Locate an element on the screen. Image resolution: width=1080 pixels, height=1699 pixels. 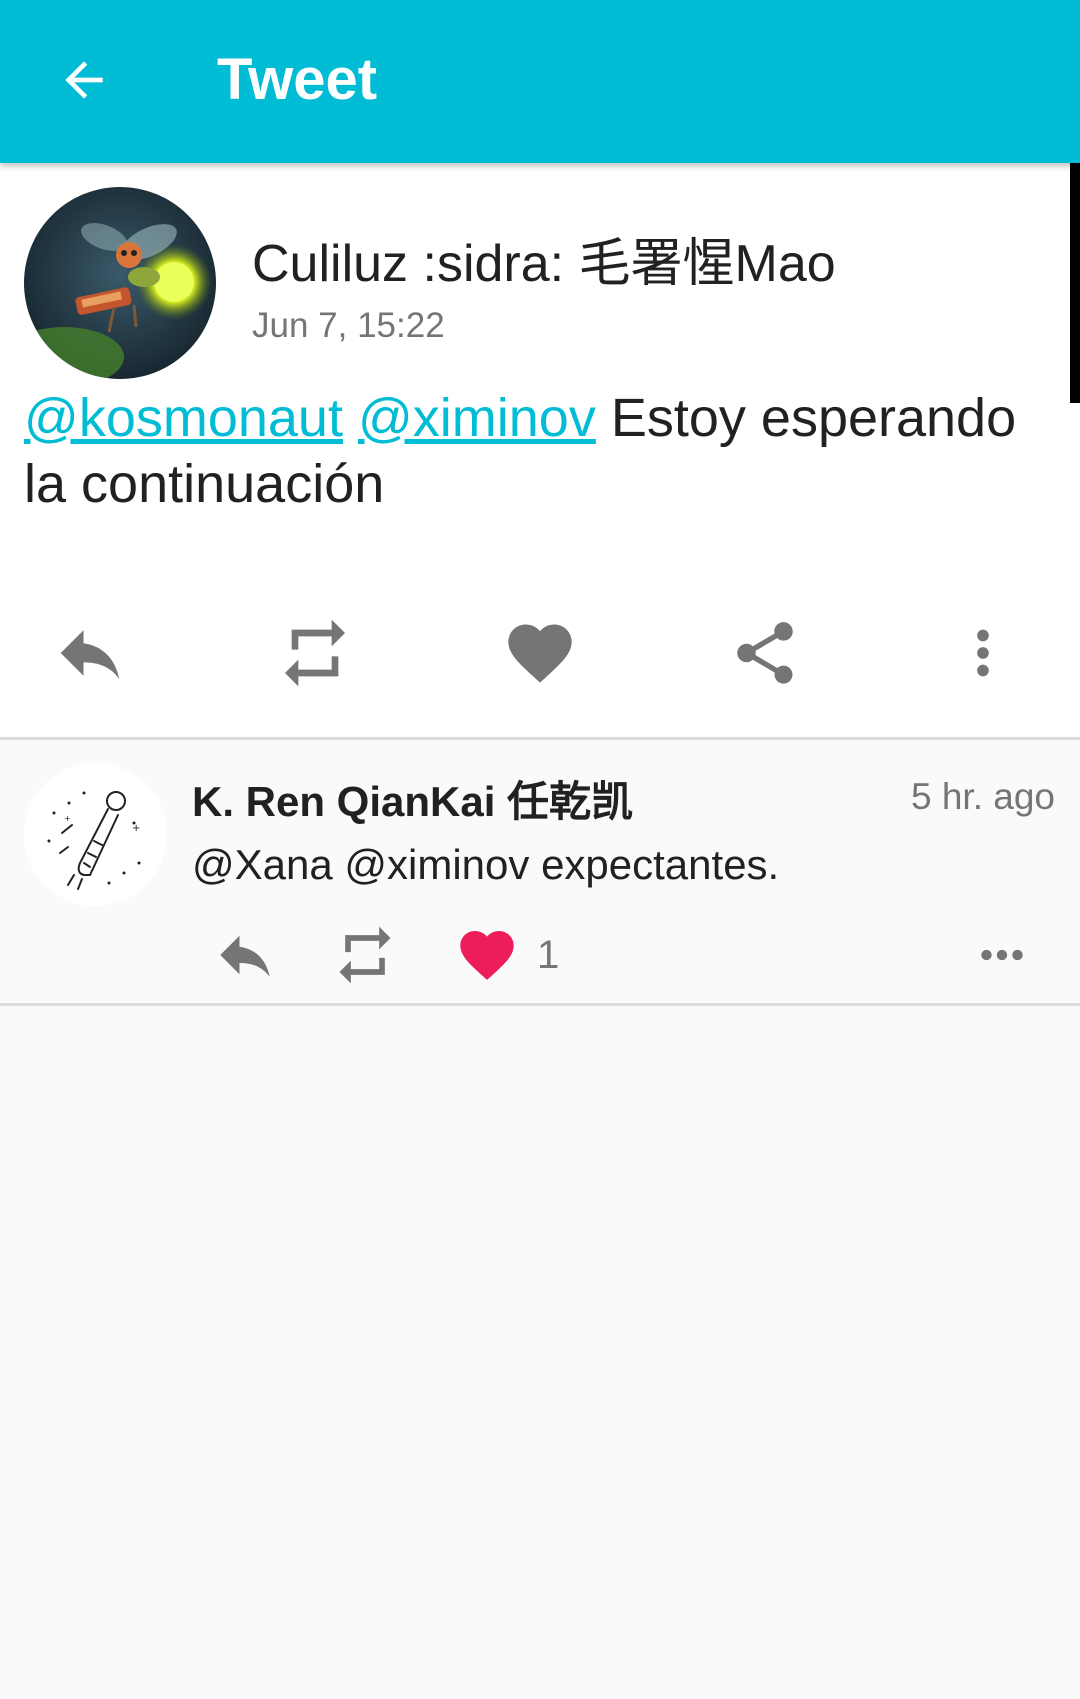
tweet-text-segment: la continuación is located at coordinates (204, 484).